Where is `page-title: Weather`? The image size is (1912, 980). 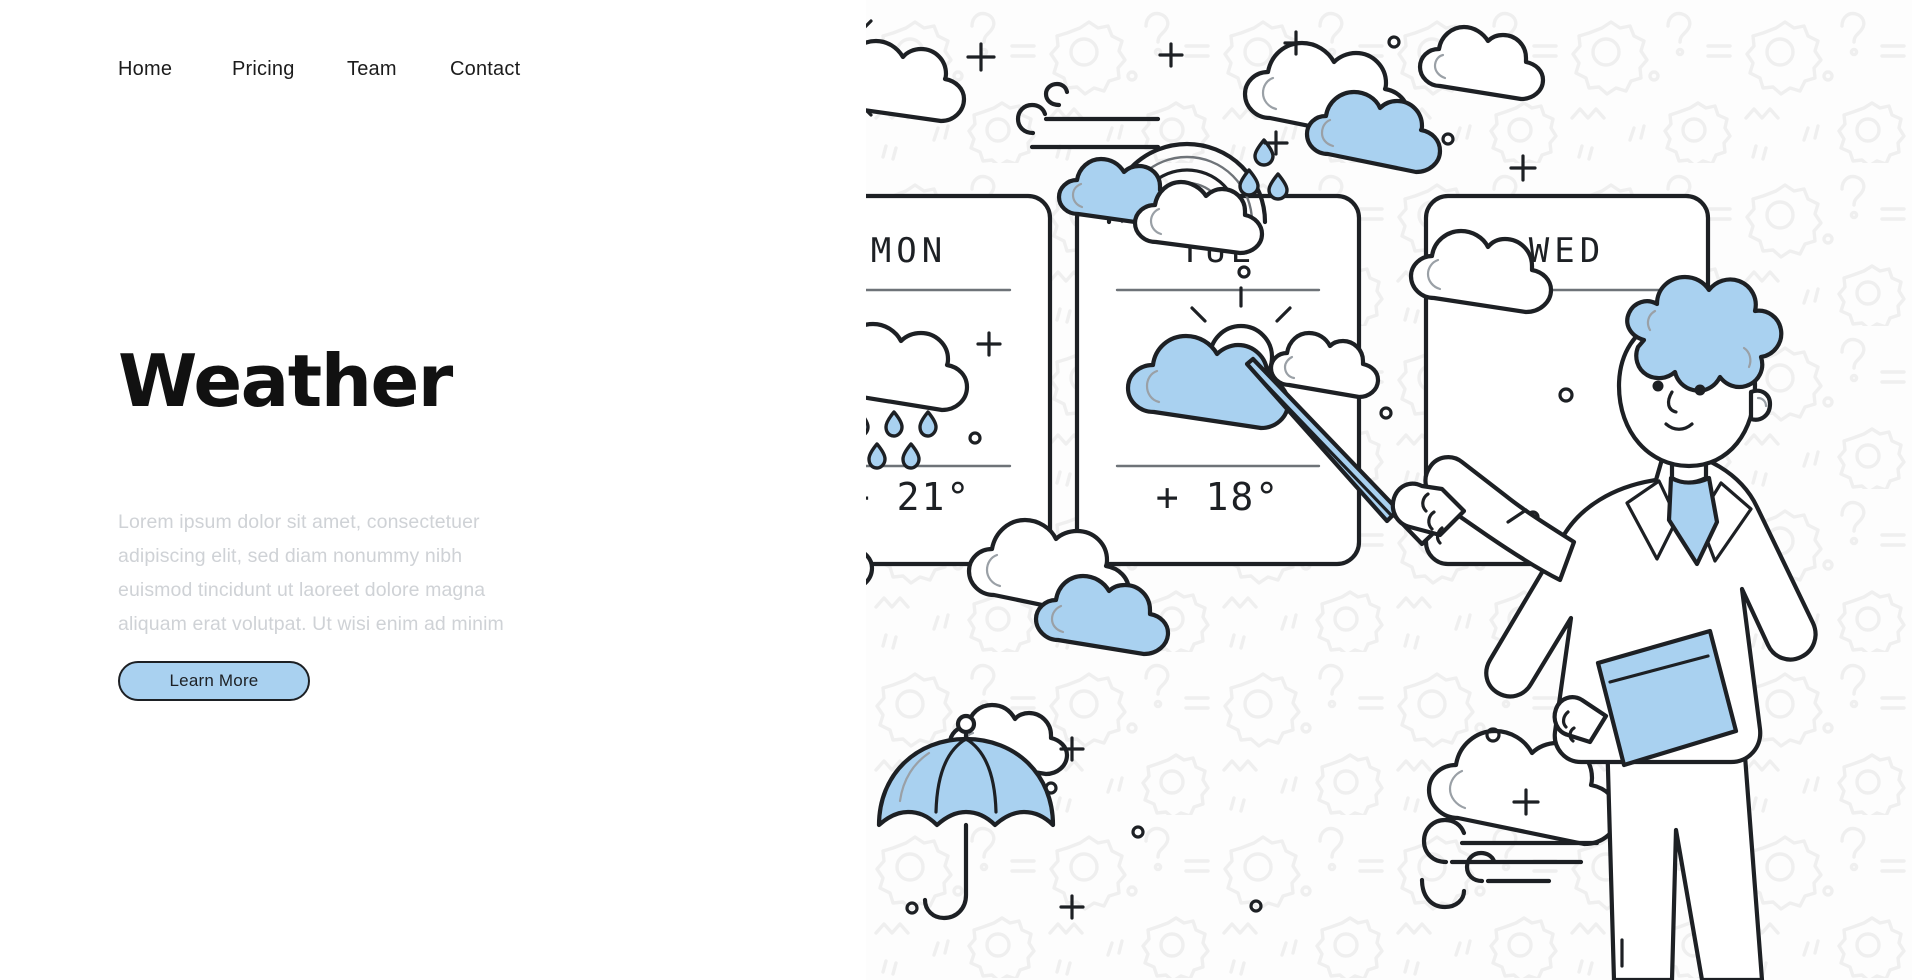
page-title: Weather is located at coordinates (285, 381).